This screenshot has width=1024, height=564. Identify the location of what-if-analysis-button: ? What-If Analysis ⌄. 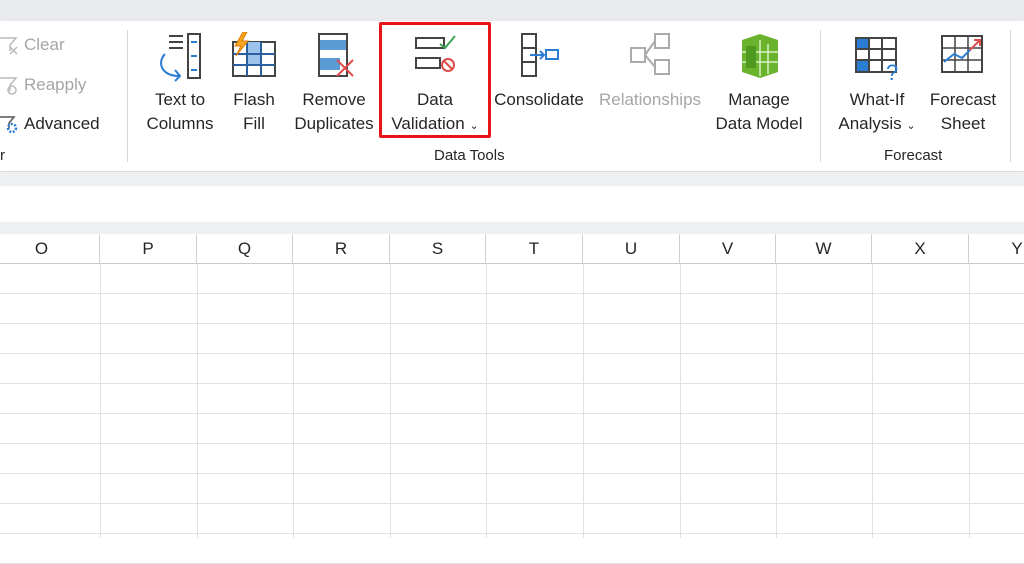
(877, 85).